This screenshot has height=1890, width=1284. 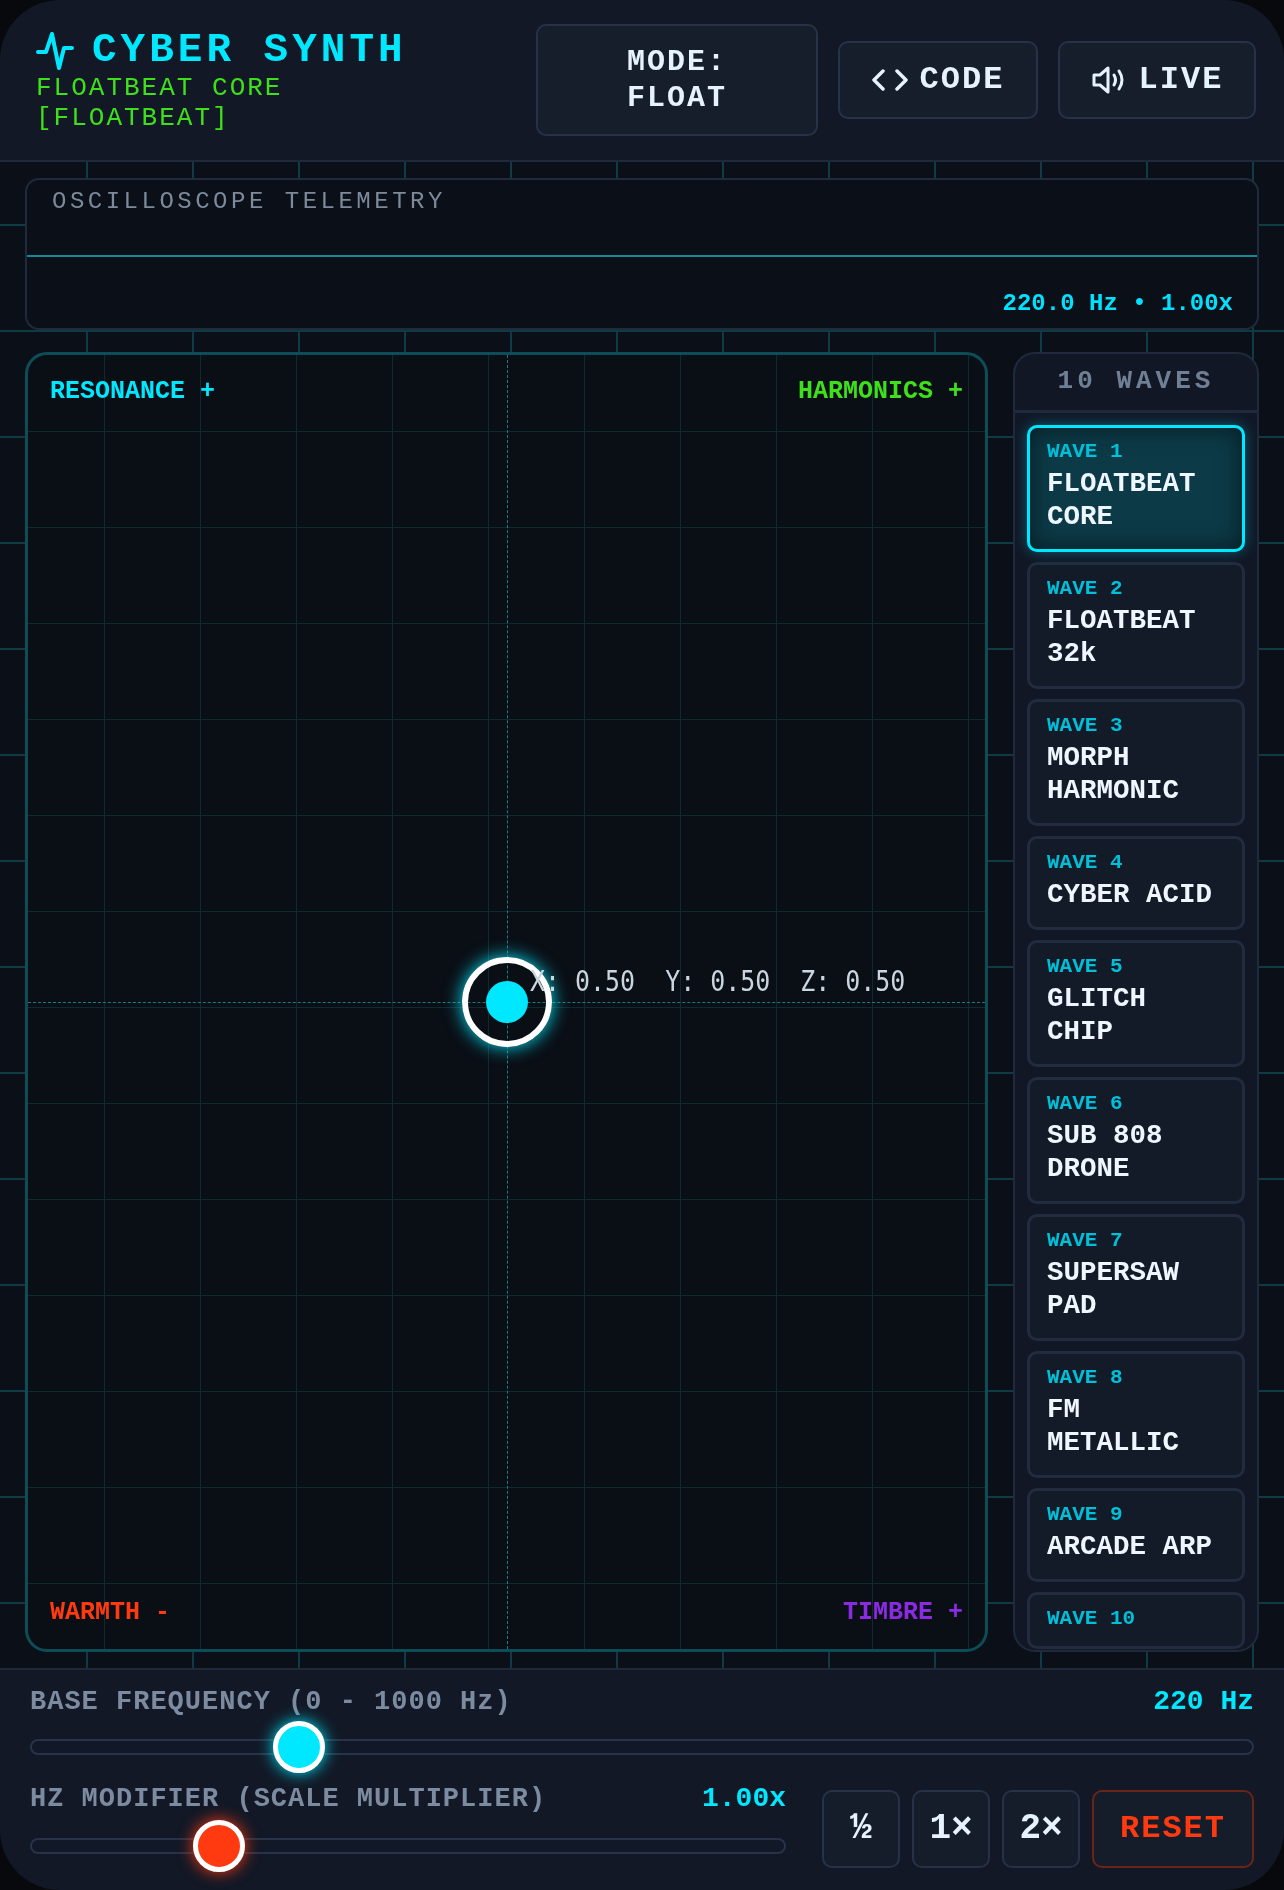 I want to click on telemetry-readout: 220.0 Hz • 1.00x, so click(x=1117, y=303).